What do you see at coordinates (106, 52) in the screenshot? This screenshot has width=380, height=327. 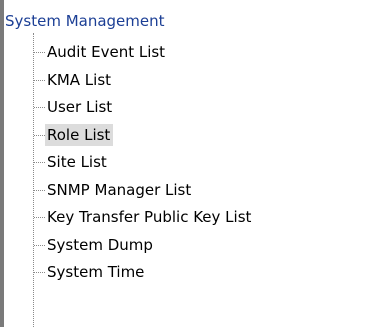 I see `tree-item-label: Audit Event List` at bounding box center [106, 52].